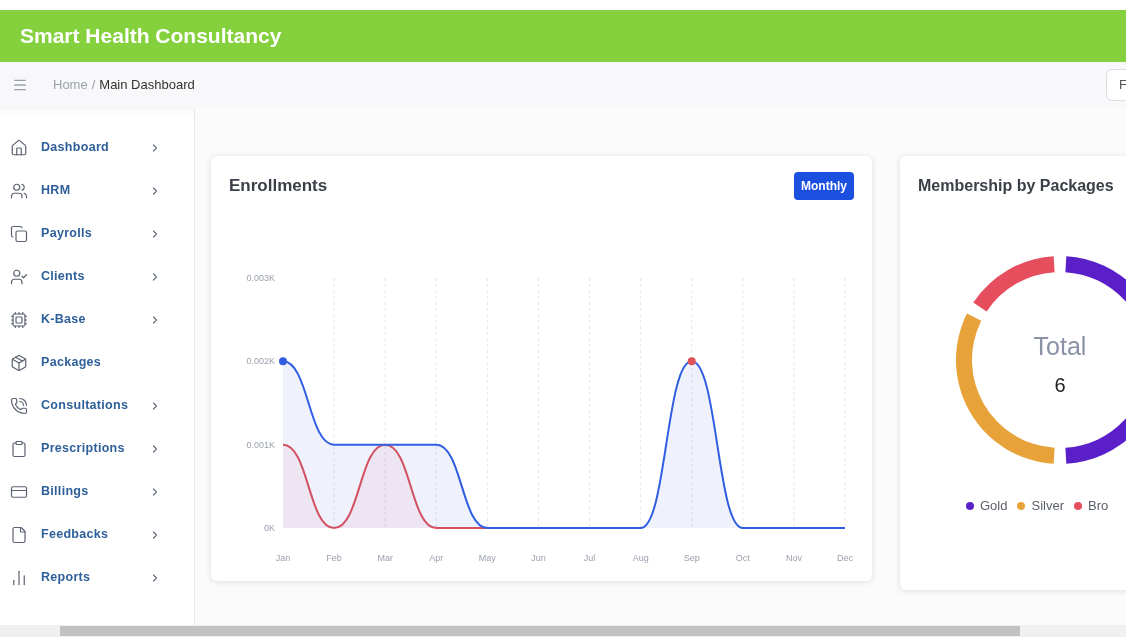 The image size is (1126, 637). I want to click on sidebar-item: Dashboard, so click(97, 147).